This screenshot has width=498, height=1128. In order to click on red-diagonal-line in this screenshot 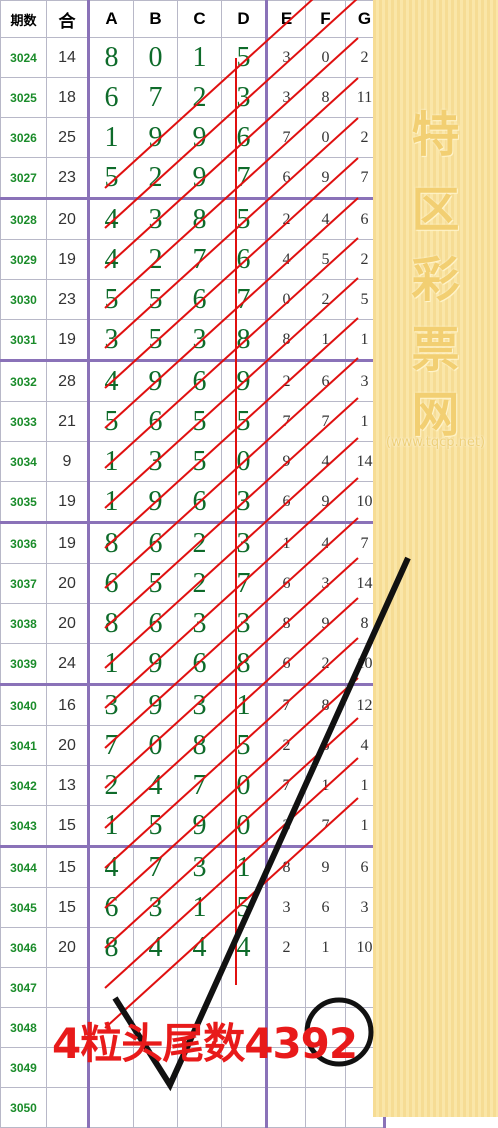, I will do `click(209, 94)`.